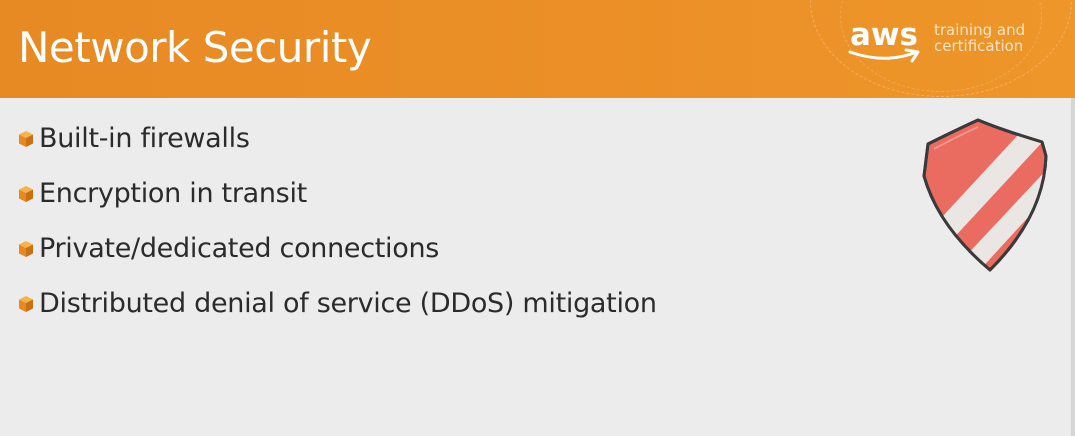 This screenshot has height=436, width=1075. What do you see at coordinates (448, 255) in the screenshot?
I see `bullet-item: Private/dedicated connections` at bounding box center [448, 255].